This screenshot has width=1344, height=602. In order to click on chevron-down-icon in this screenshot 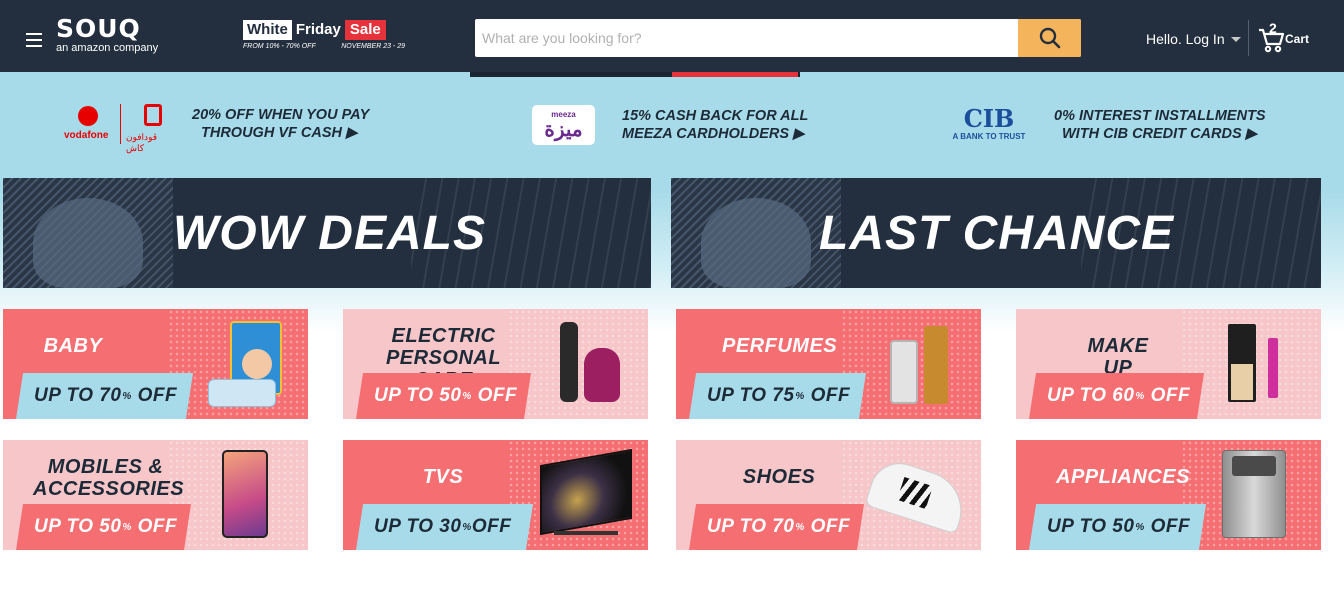, I will do `click(1235, 39)`.